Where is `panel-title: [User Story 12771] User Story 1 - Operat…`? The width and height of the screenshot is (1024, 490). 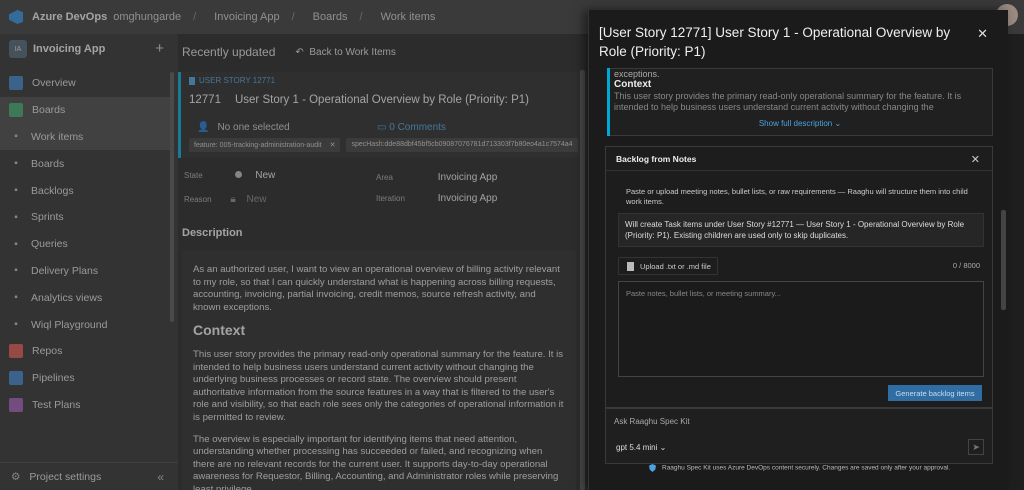 panel-title: [User Story 12771] User Story 1 - Operat… is located at coordinates (775, 42).